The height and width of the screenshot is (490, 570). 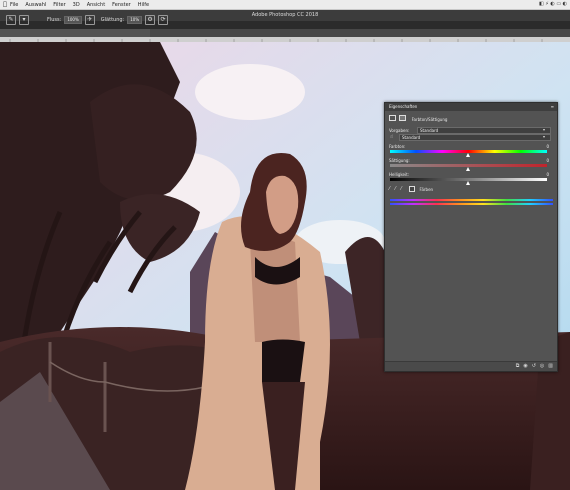 What do you see at coordinates (553, 4) in the screenshot?
I see `status-icons: ◧ ⚡ ◐ ▭ ◐` at bounding box center [553, 4].